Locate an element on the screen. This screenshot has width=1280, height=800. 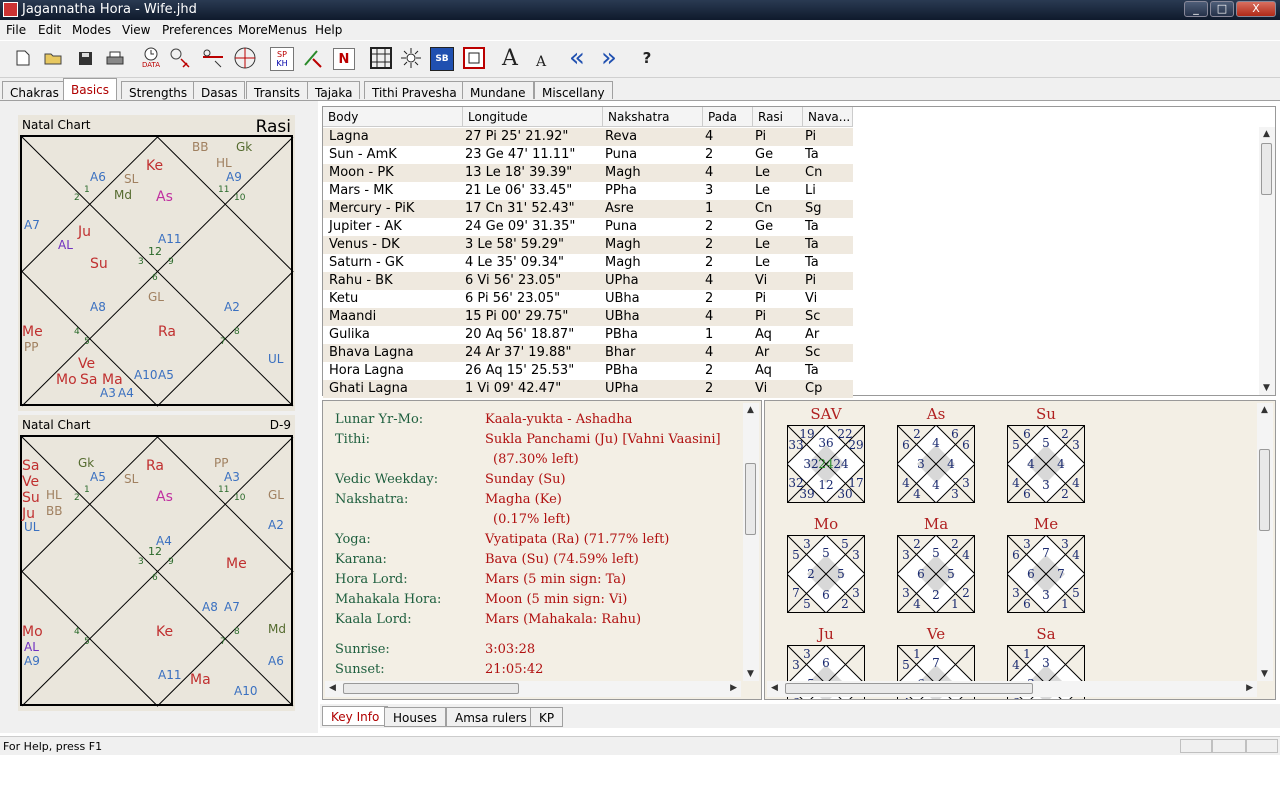
tab-mundane: Mundane is located at coordinates (498, 90).